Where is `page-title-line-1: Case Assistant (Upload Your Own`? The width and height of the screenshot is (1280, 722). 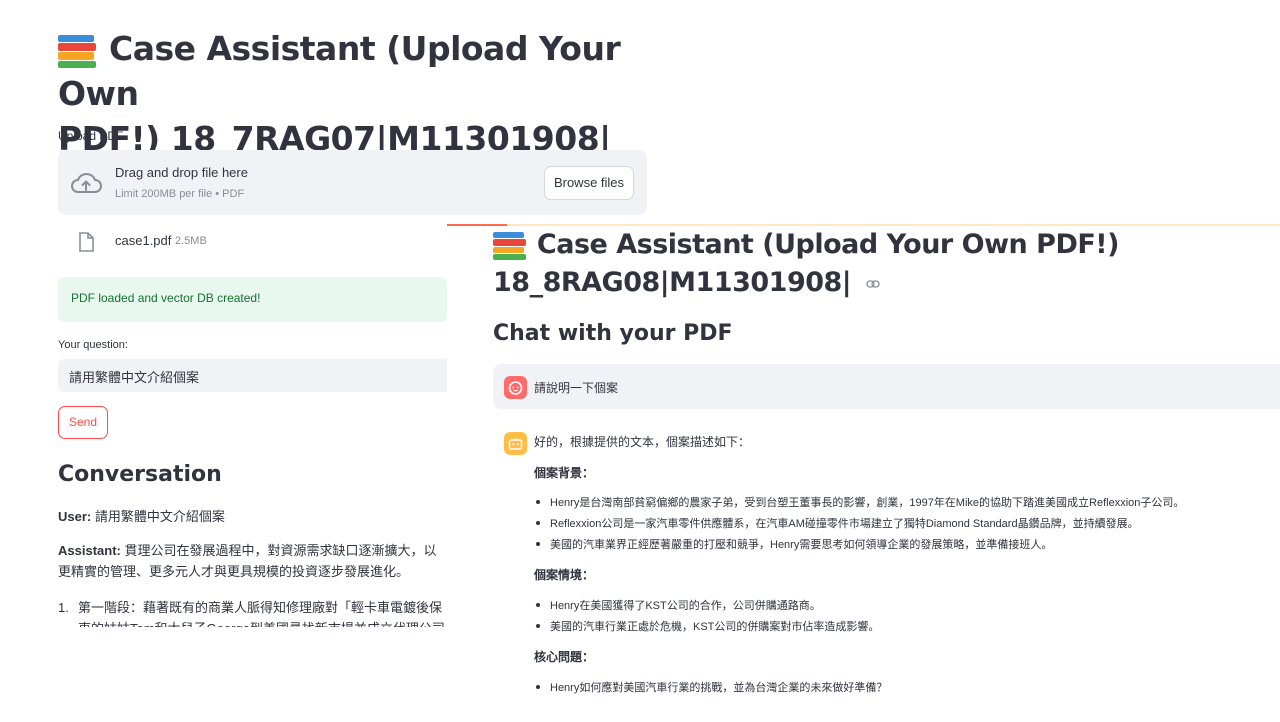 page-title-line-1: Case Assistant (Upload Your Own is located at coordinates (339, 71).